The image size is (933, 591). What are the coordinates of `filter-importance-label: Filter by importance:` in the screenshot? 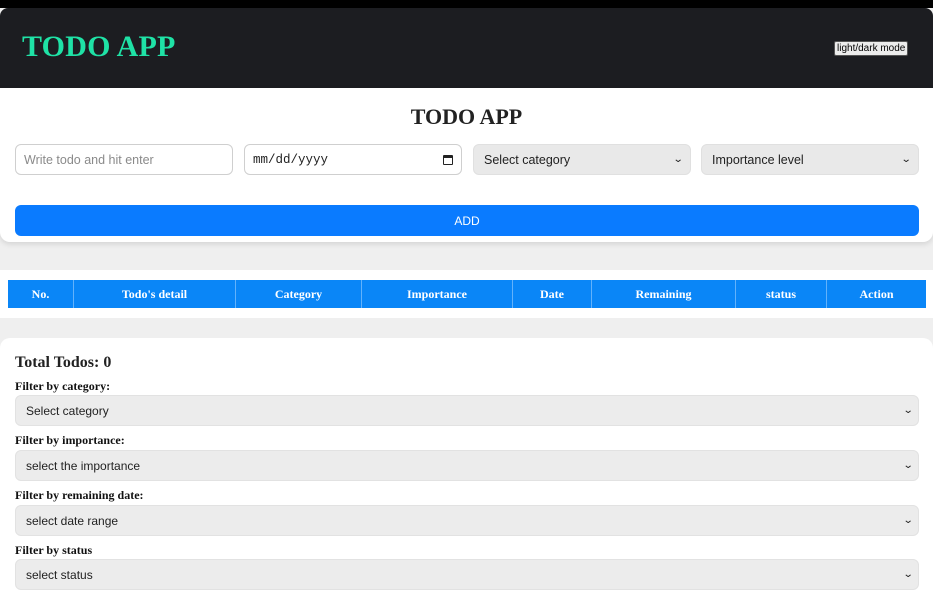 It's located at (70, 440).